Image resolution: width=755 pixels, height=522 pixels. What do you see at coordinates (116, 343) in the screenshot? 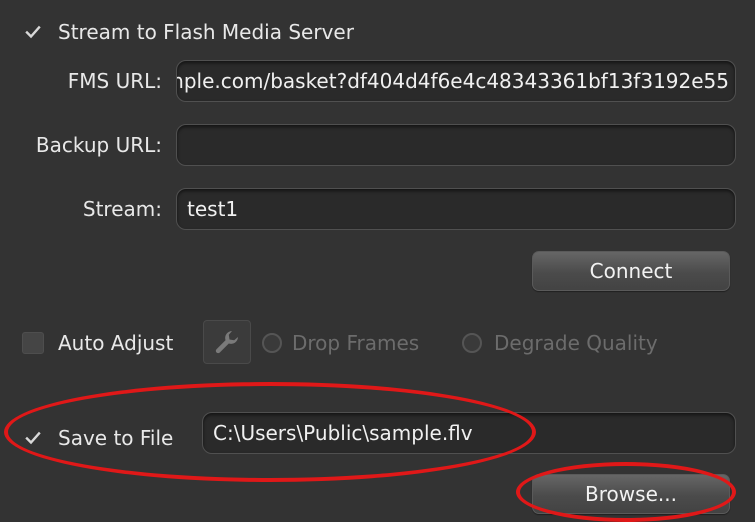
I see `auto-adjust-label: Auto Adjust` at bounding box center [116, 343].